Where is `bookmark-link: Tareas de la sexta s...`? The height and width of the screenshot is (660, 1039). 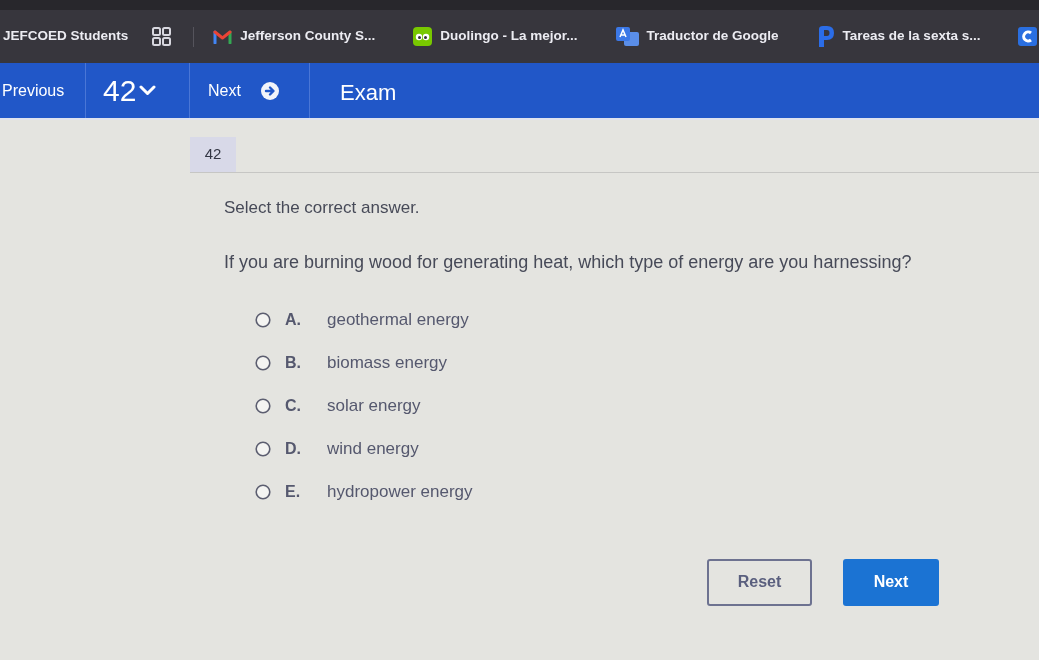
bookmark-link: Tareas de la sexta s... is located at coordinates (911, 36).